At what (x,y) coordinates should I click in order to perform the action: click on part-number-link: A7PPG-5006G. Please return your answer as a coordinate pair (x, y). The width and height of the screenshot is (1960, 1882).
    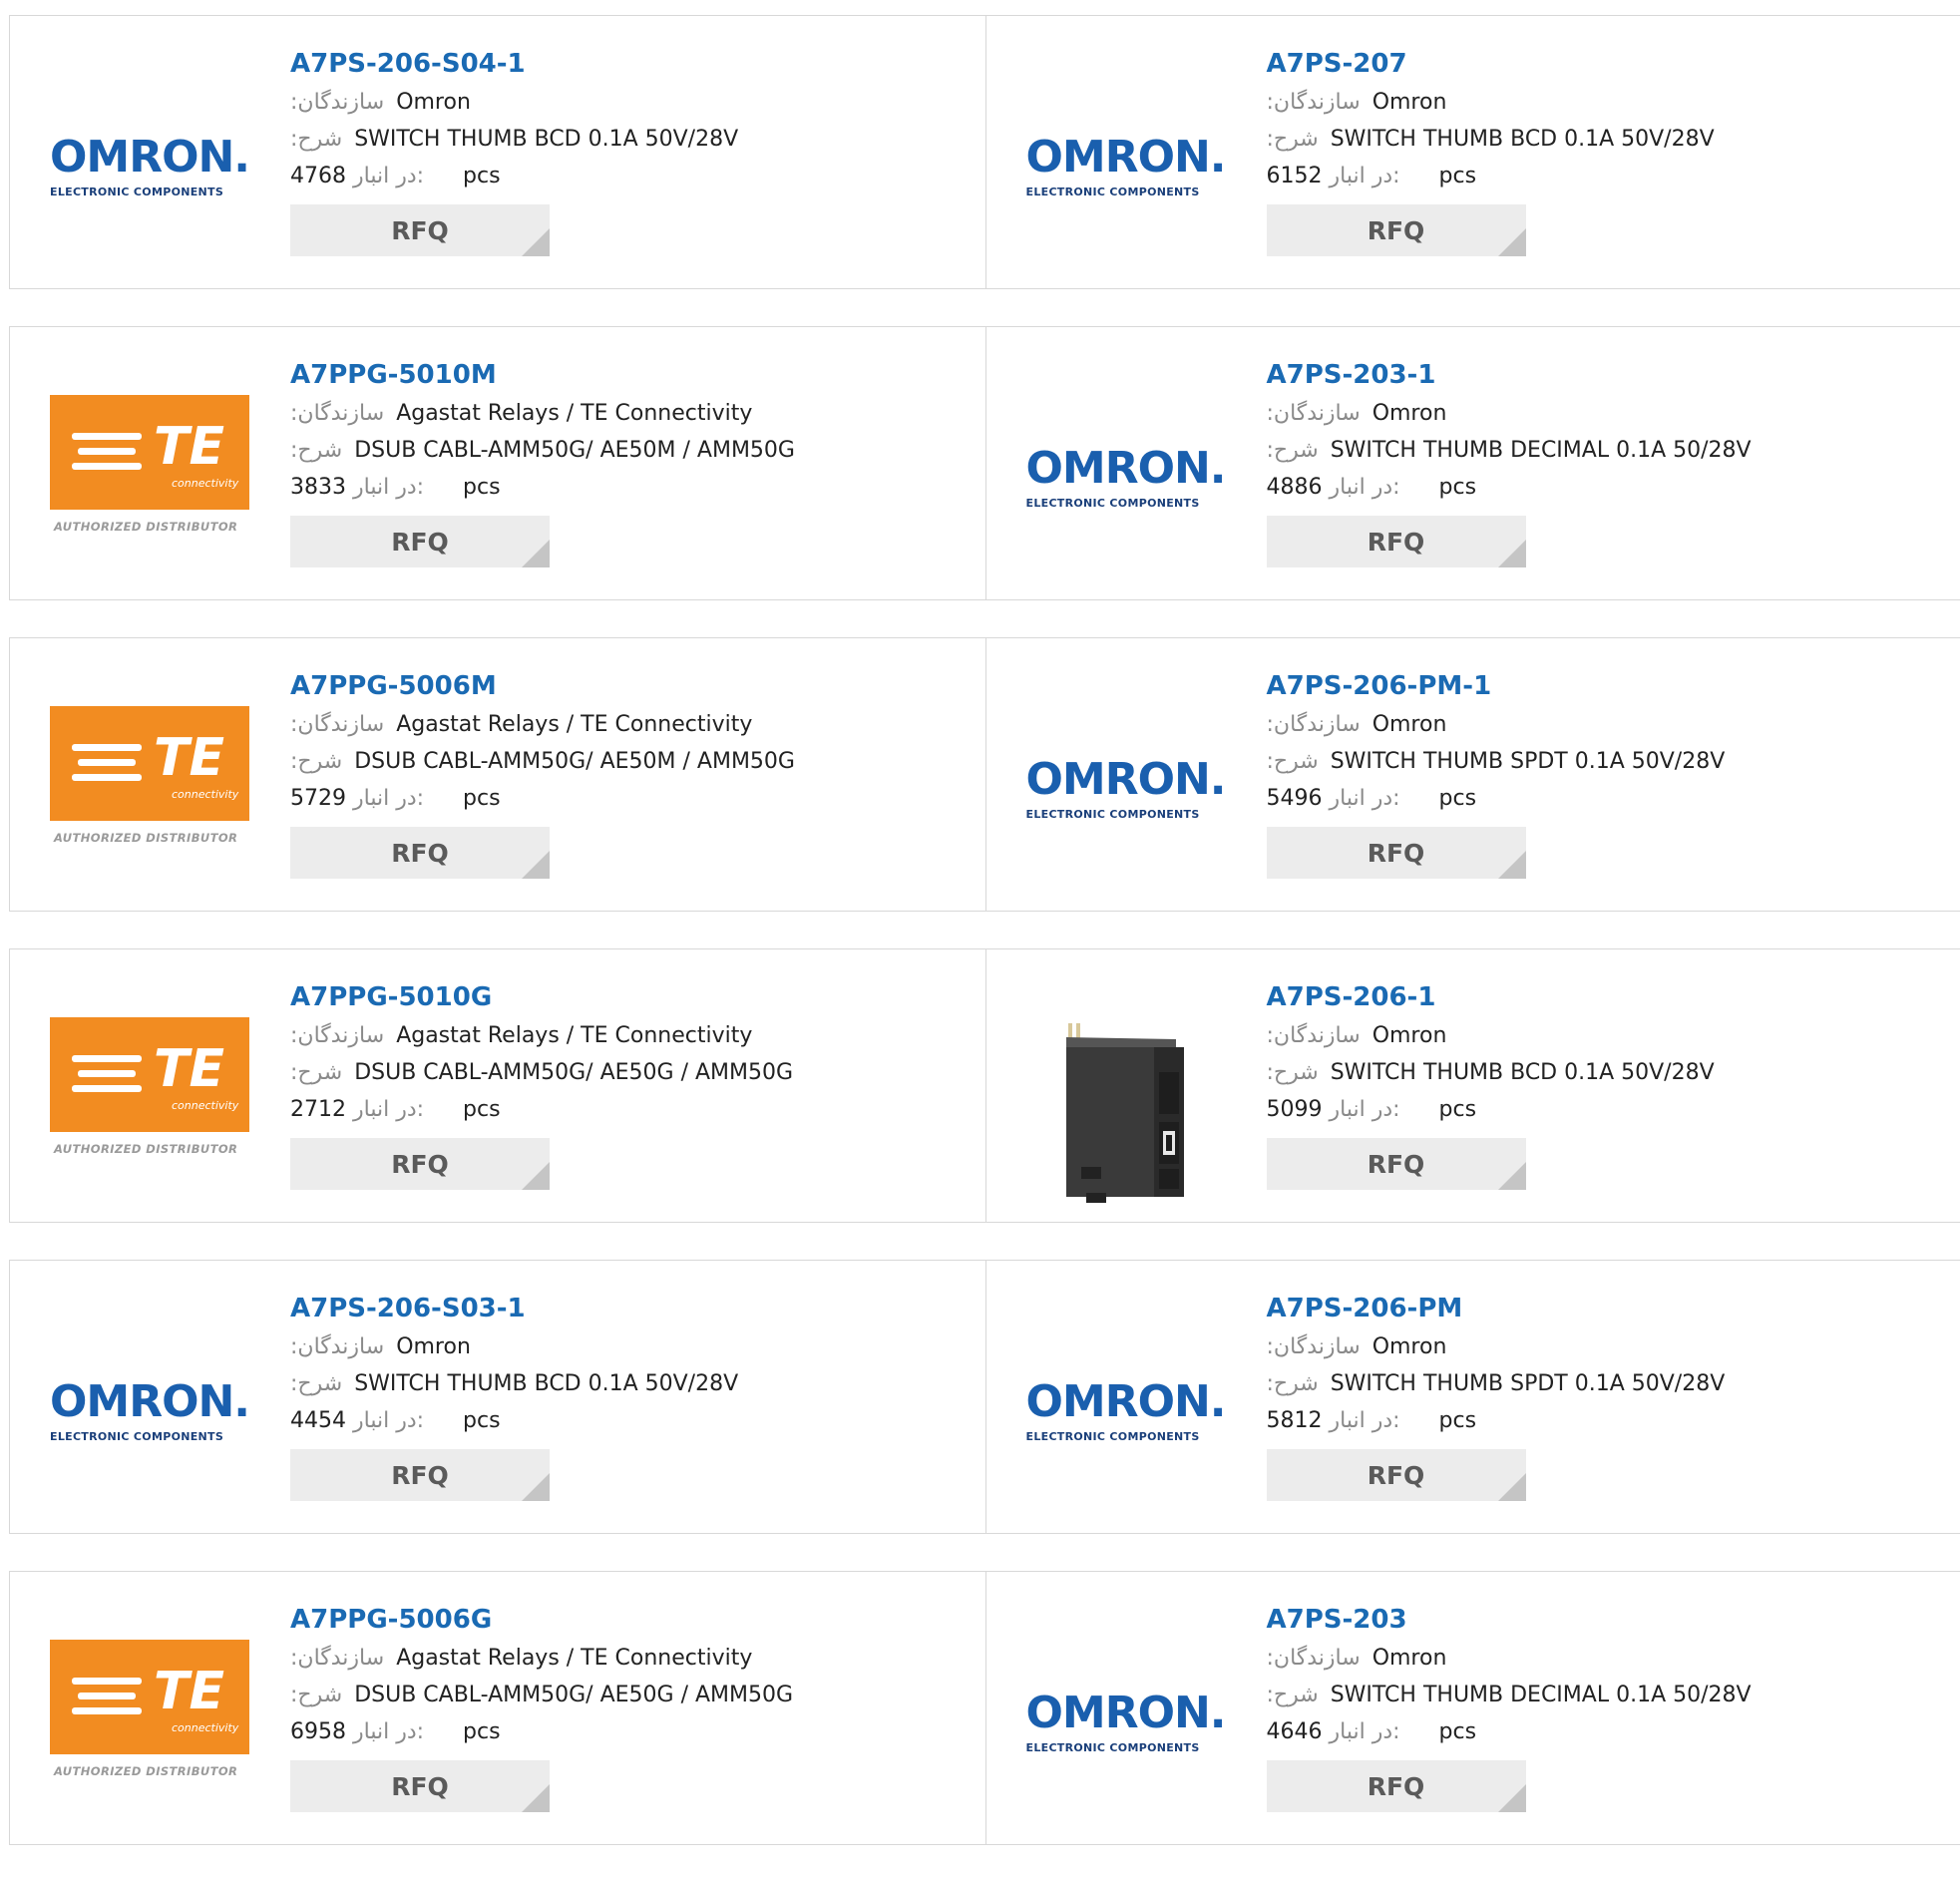
    Looking at the image, I should click on (609, 1620).